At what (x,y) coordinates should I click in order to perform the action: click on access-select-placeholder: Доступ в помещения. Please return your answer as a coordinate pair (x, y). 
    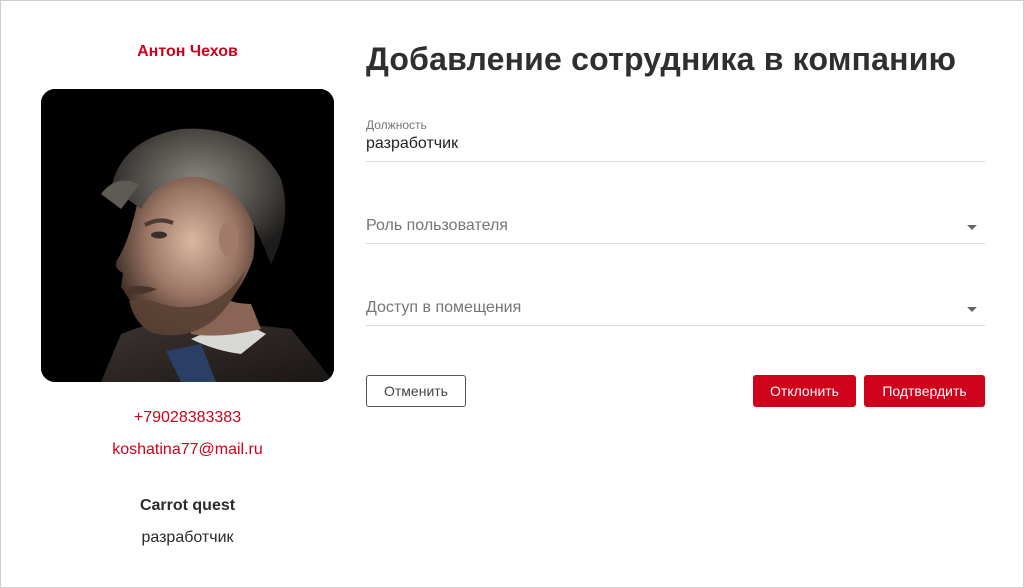
    Looking at the image, I should click on (444, 307).